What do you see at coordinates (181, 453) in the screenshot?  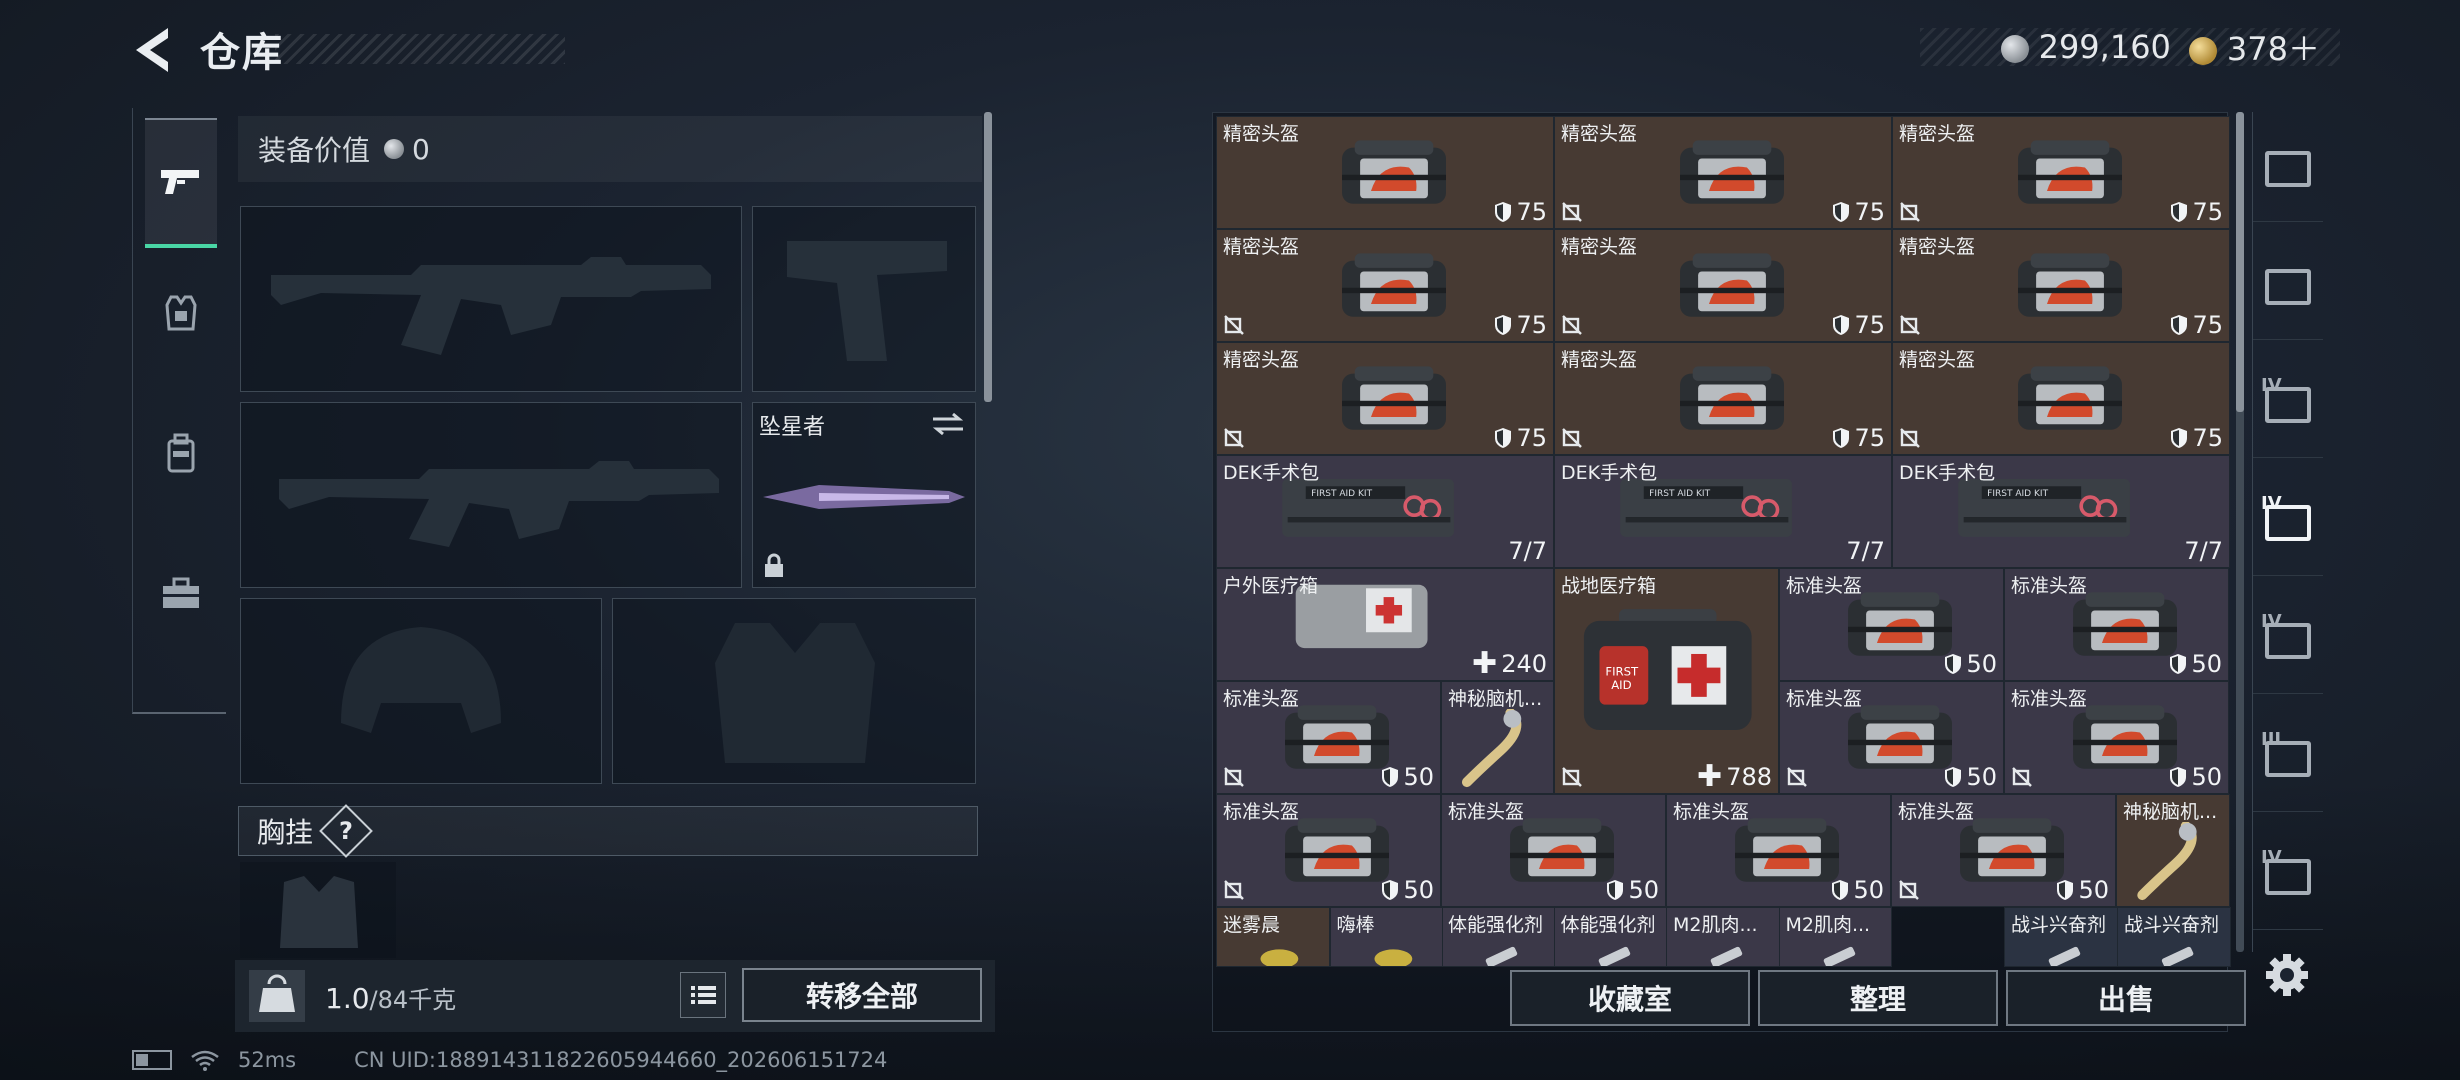 I see `category-backpack` at bounding box center [181, 453].